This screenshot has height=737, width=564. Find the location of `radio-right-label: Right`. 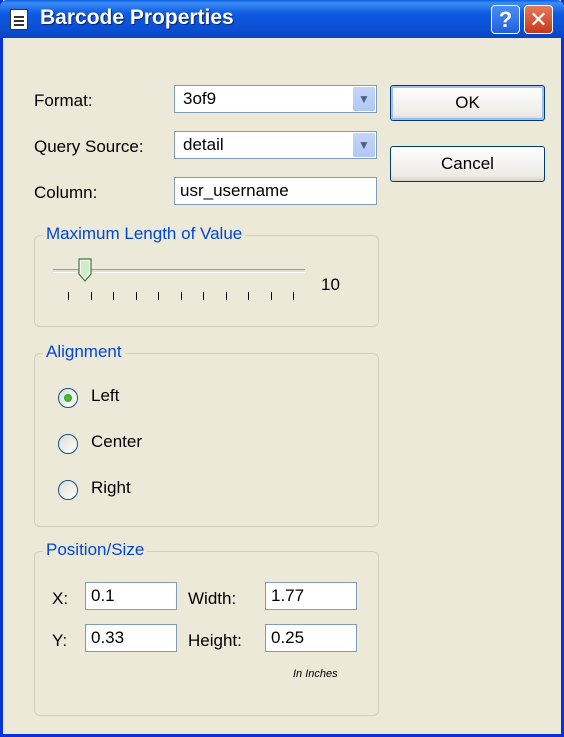

radio-right-label: Right is located at coordinates (111, 488).